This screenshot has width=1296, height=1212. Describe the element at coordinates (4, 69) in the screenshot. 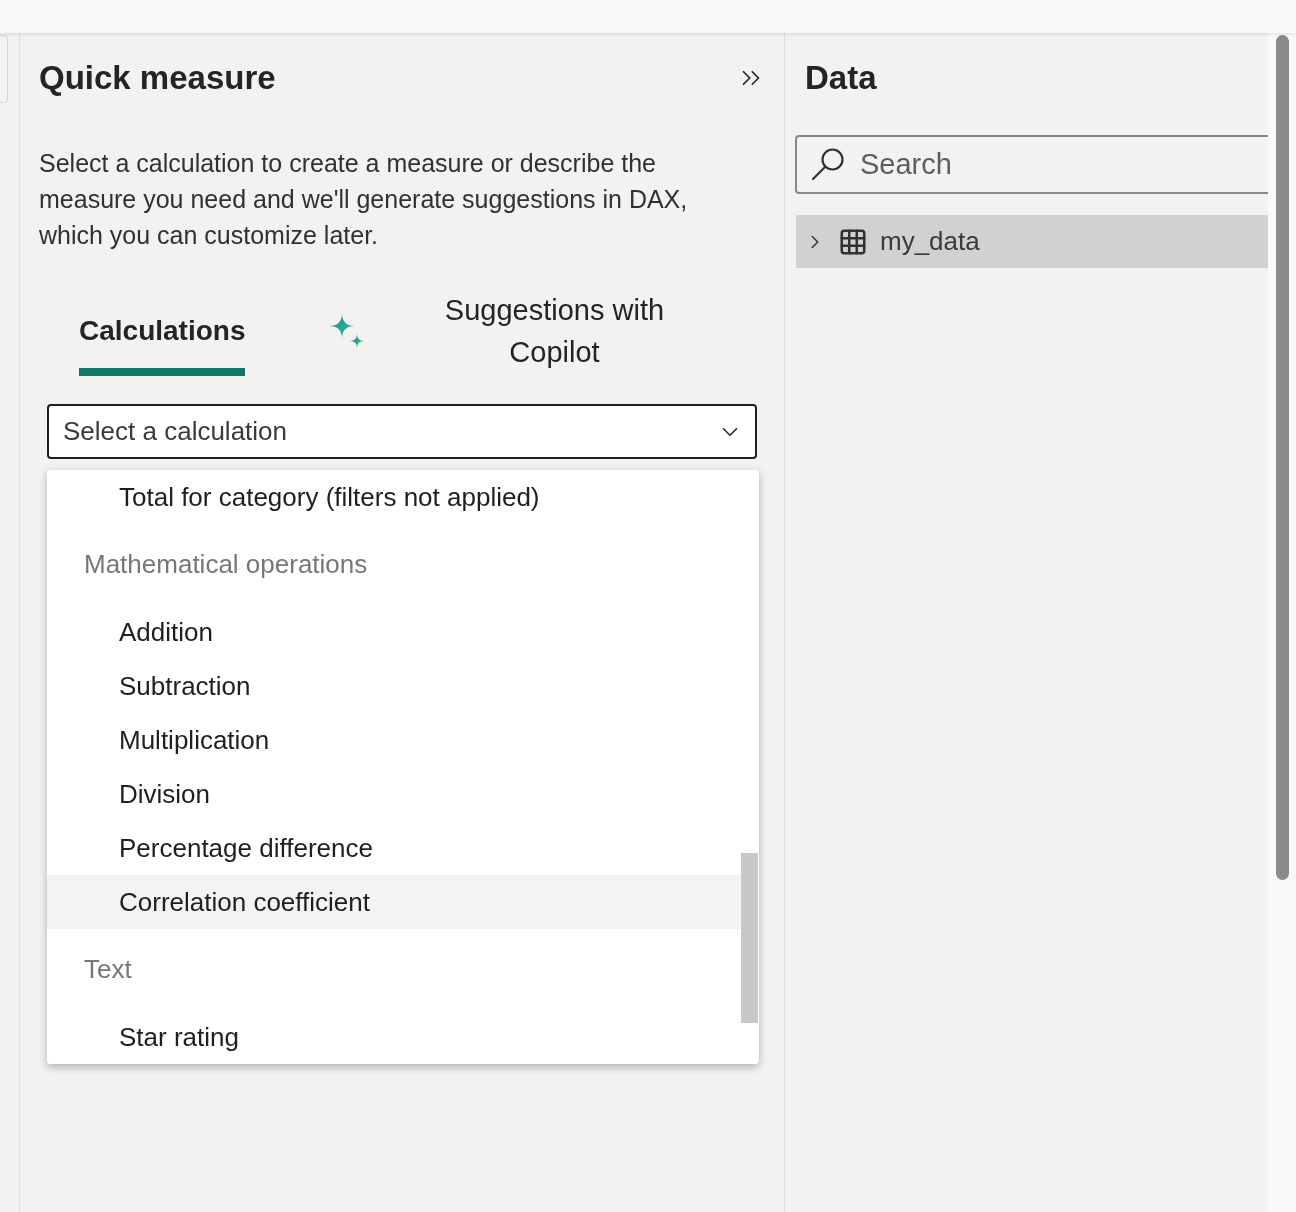

I see `side-tab` at that location.